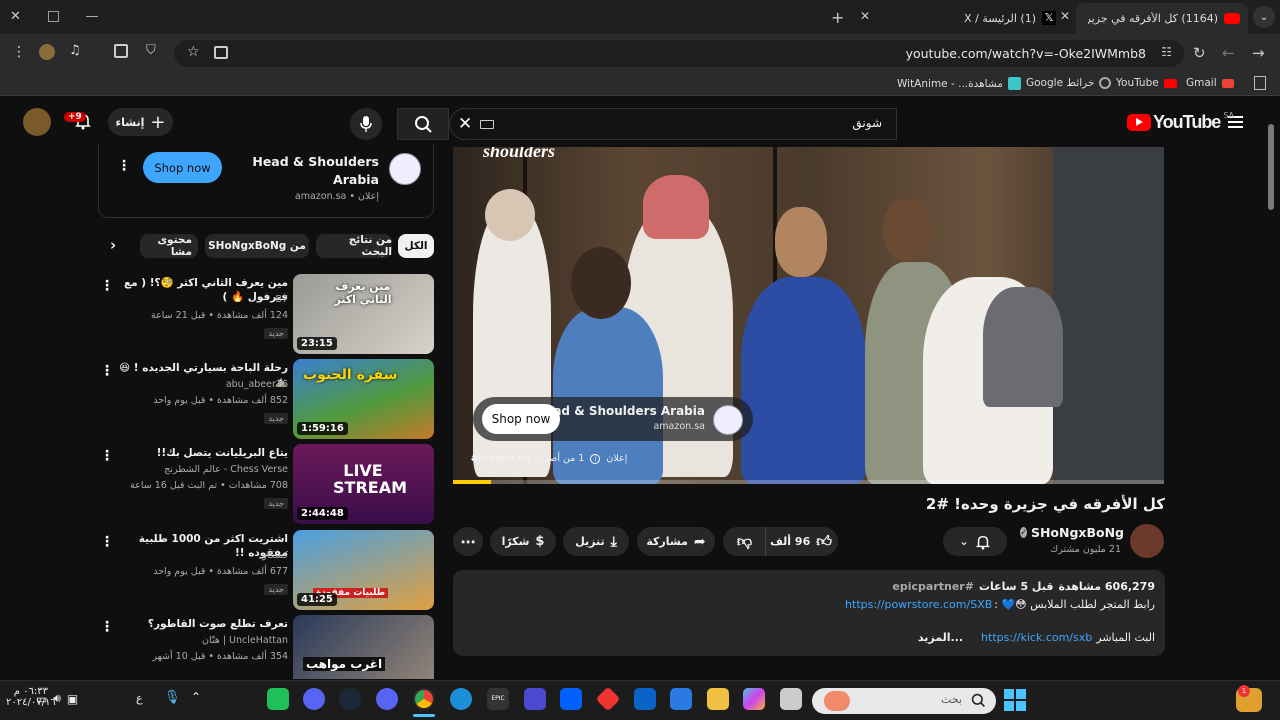 Image resolution: width=1280 pixels, height=720 pixels. Describe the element at coordinates (1166, 52) in the screenshot. I see `site-settings-icon: ☷` at that location.